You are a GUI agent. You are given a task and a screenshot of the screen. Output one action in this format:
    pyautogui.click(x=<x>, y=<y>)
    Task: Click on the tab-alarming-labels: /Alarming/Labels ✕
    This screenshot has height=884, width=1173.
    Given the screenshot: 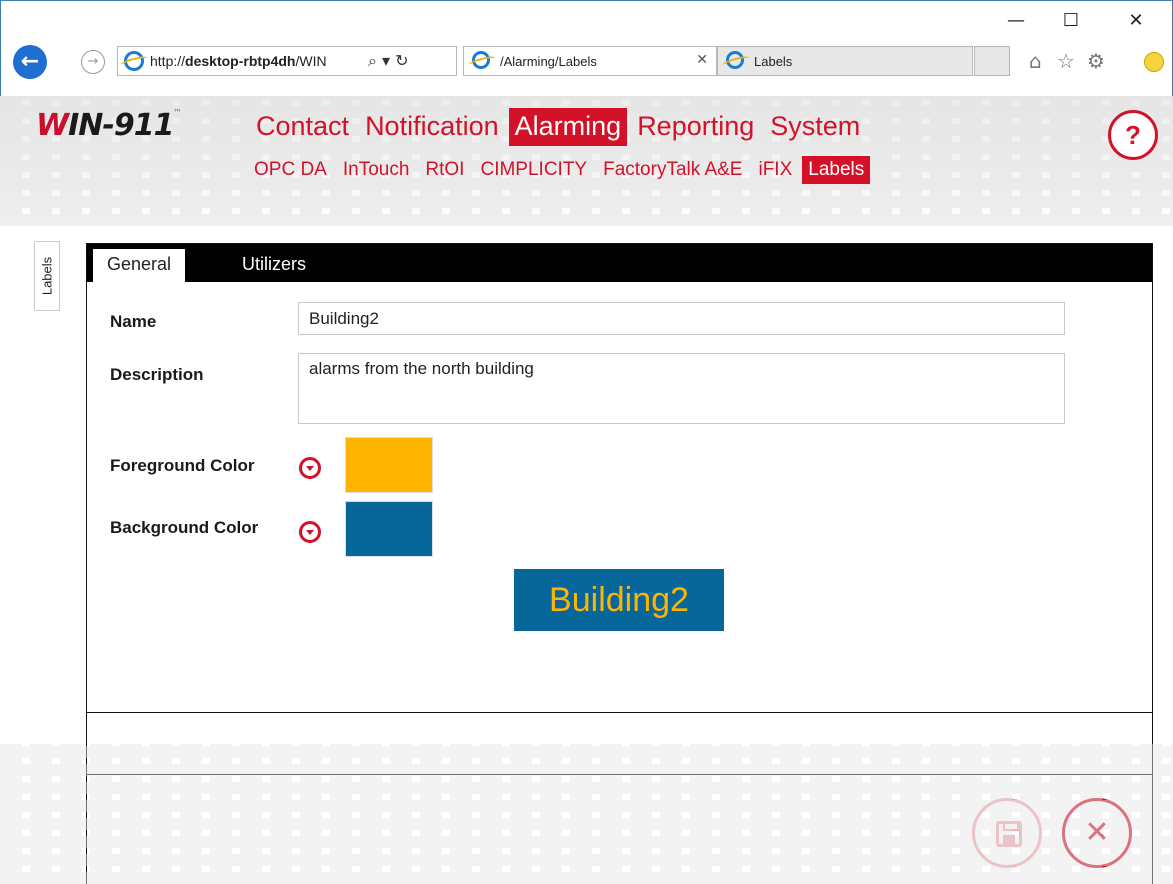 What is the action you would take?
    pyautogui.click(x=590, y=61)
    